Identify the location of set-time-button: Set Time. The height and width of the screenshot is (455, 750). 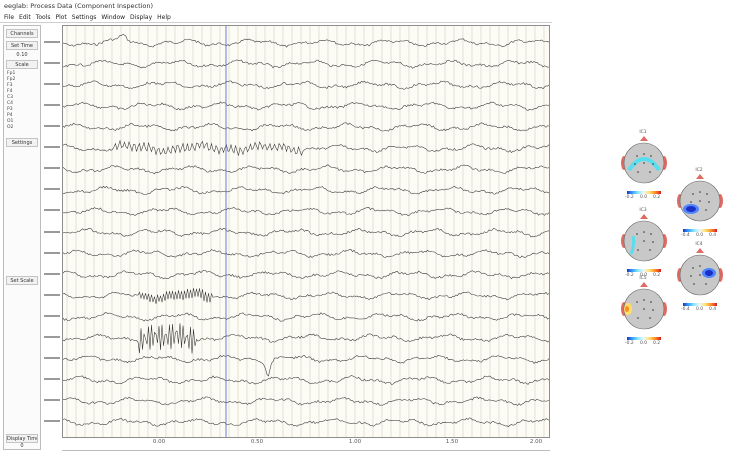
(22, 45).